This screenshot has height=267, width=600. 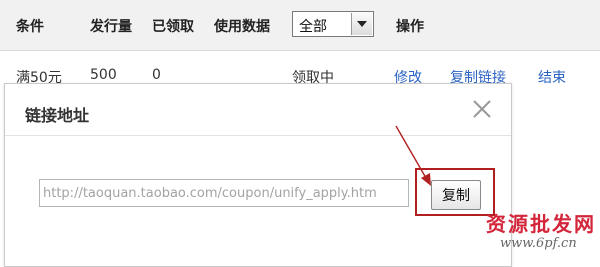 I want to click on url-input, so click(x=224, y=193).